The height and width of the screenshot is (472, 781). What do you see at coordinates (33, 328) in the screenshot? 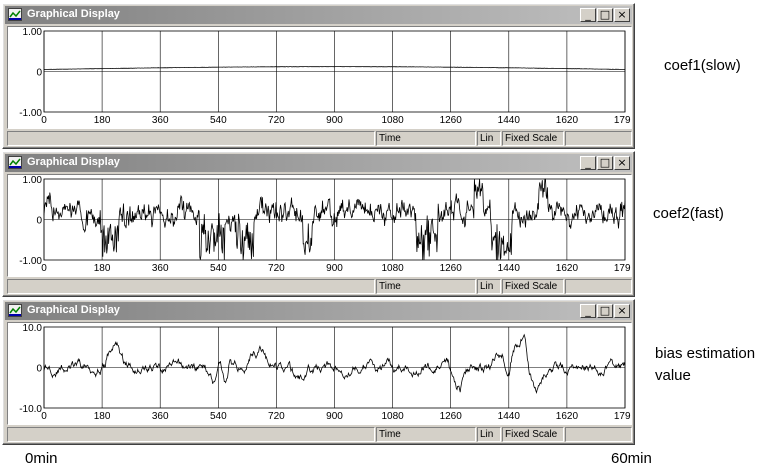
I see `y-tick-label: 10.0` at bounding box center [33, 328].